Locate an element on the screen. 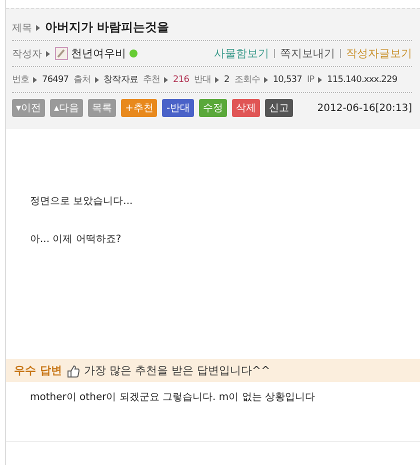 Image resolution: width=420 pixels, height=465 pixels. meta-label: 번호 is located at coordinates (20, 80).